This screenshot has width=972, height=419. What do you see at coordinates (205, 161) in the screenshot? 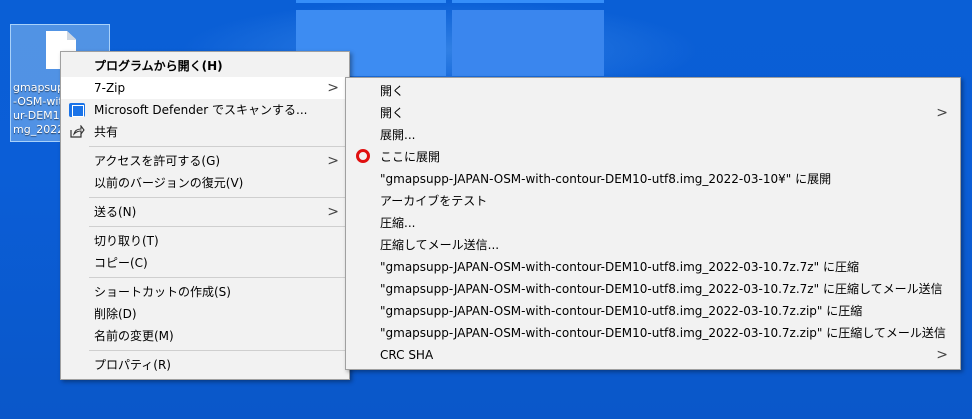
I see `menu-item-give-access: アクセスを許可する(G) >` at bounding box center [205, 161].